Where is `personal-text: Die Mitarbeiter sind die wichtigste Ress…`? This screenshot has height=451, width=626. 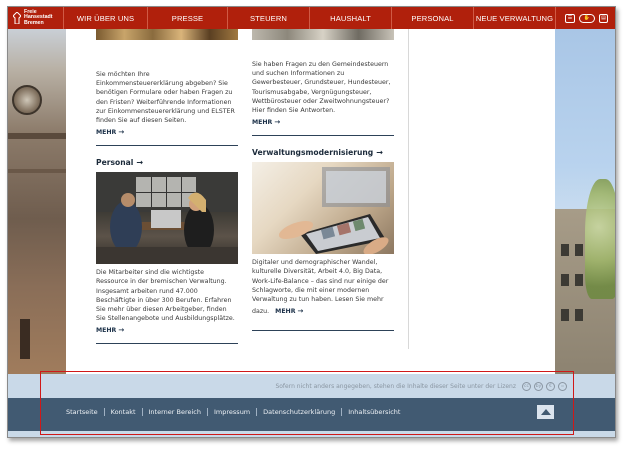
personal-text: Die Mitarbeiter sind die wichtigste Ress… is located at coordinates (165, 296).